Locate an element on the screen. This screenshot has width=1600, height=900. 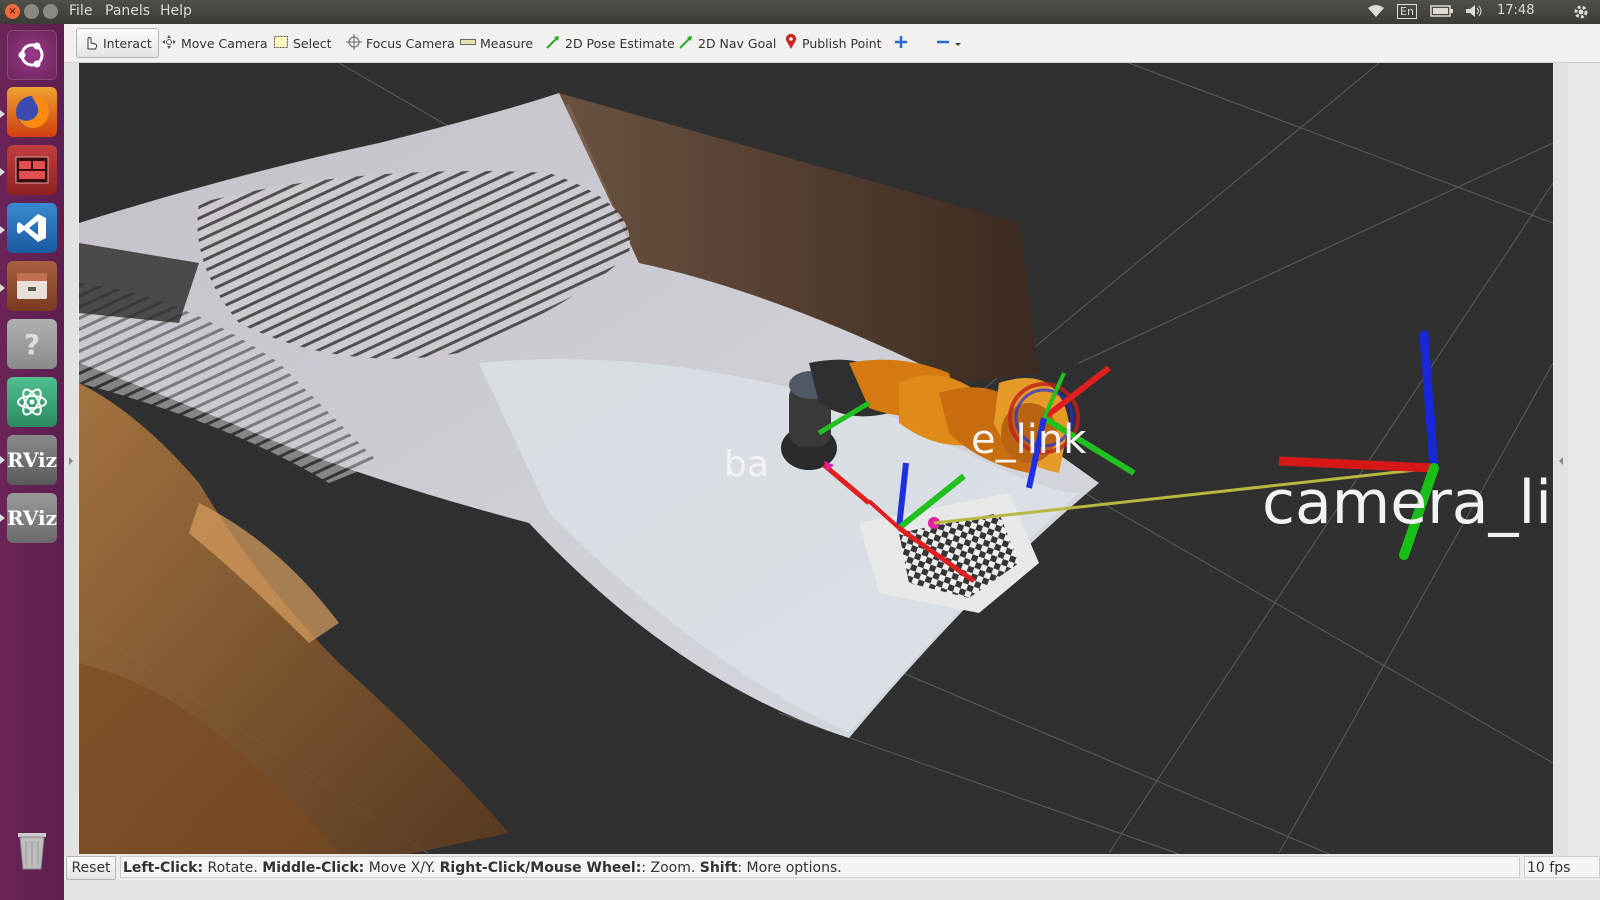
rviz-icon-1: RViz is located at coordinates (32, 460).